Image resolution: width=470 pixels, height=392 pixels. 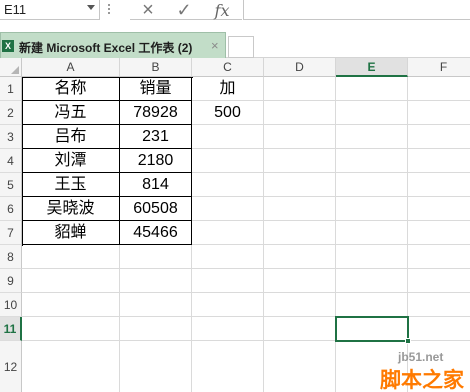 I want to click on name-box: E11, so click(x=50, y=10).